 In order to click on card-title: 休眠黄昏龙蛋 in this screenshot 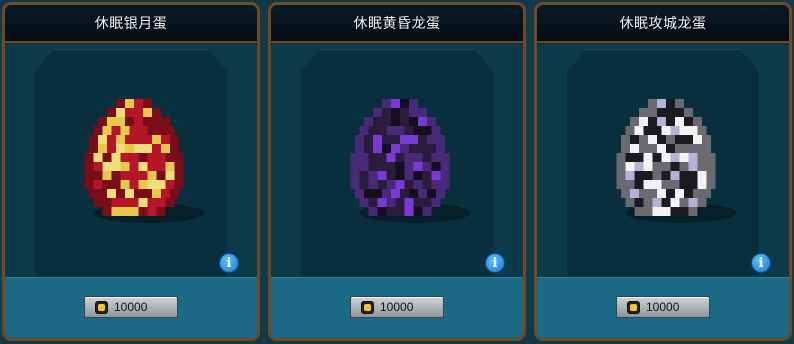, I will do `click(397, 24)`.